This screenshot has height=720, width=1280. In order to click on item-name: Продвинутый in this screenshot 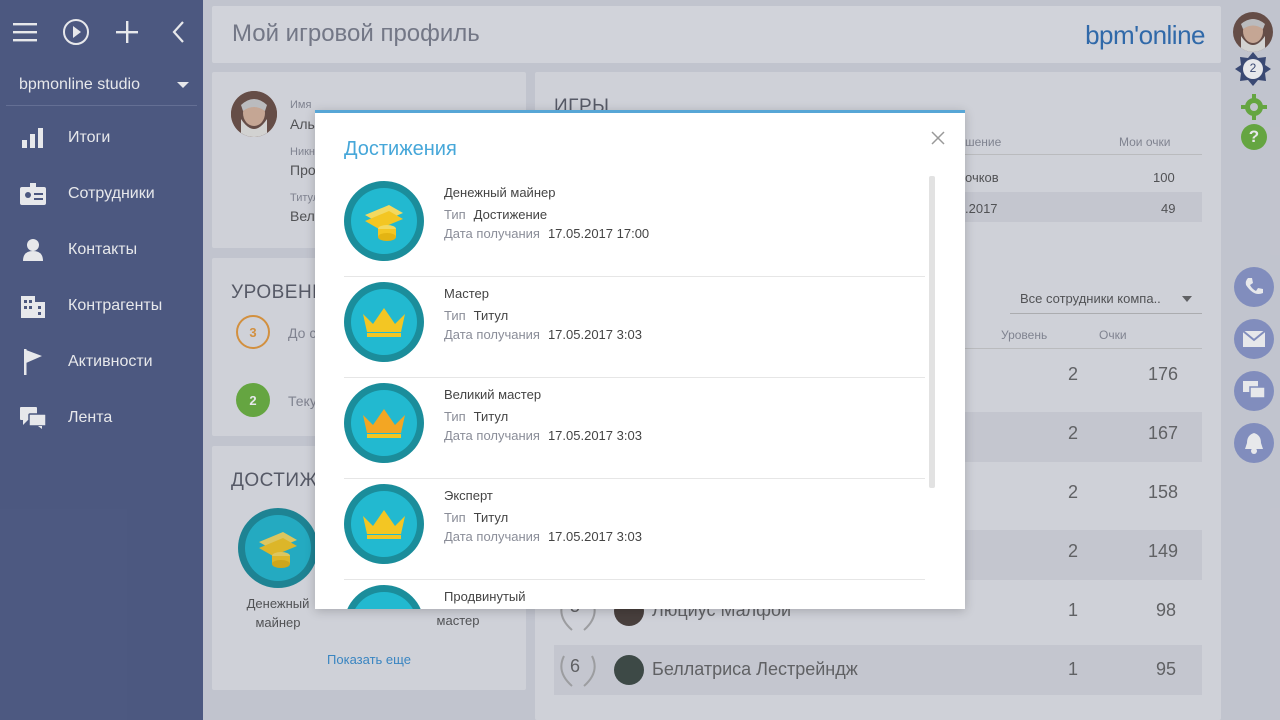, I will do `click(485, 596)`.